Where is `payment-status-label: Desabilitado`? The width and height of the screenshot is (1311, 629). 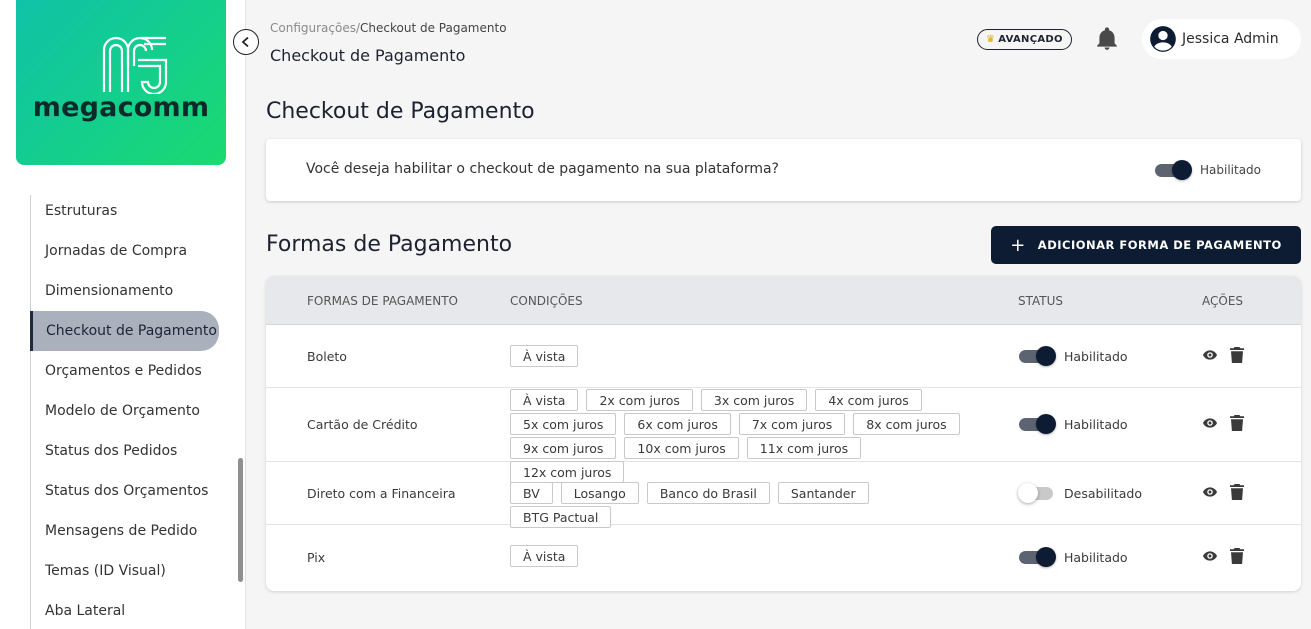 payment-status-label: Desabilitado is located at coordinates (1103, 493).